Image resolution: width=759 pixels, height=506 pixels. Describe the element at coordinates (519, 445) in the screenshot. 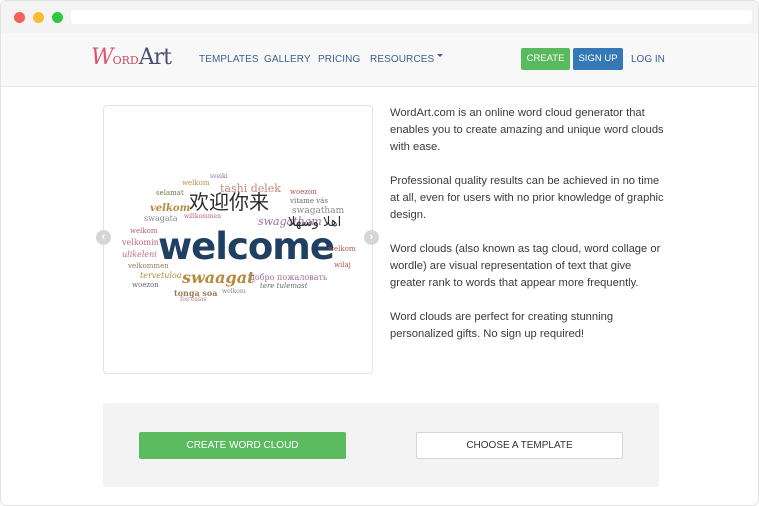

I see `choose-template-button: CHOOSE A TEMPLATE` at that location.